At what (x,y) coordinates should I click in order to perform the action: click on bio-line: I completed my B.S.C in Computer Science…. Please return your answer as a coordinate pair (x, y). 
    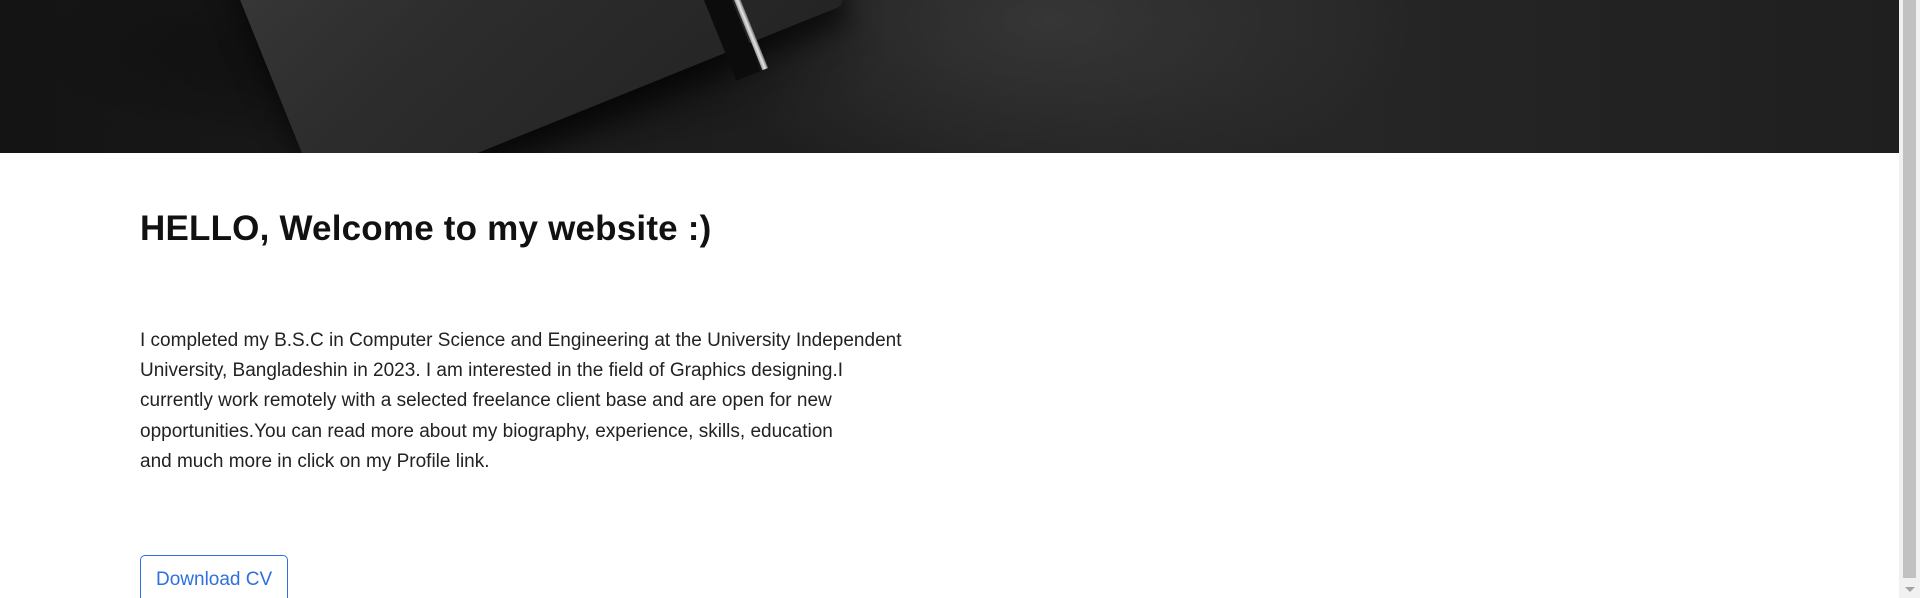
    Looking at the image, I should click on (521, 340).